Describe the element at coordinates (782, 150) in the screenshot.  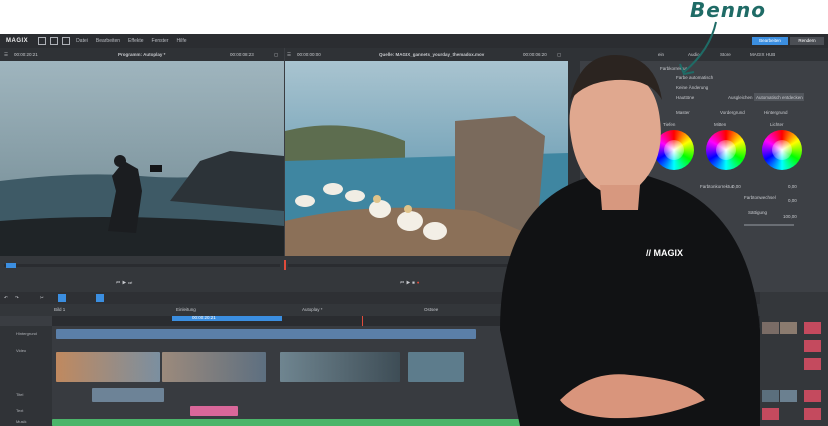
I see `highlights-color-wheel` at that location.